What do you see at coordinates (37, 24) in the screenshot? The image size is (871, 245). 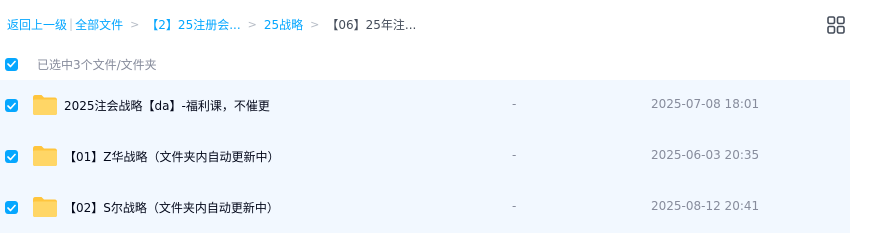 I see `back-link: 返回上一级` at bounding box center [37, 24].